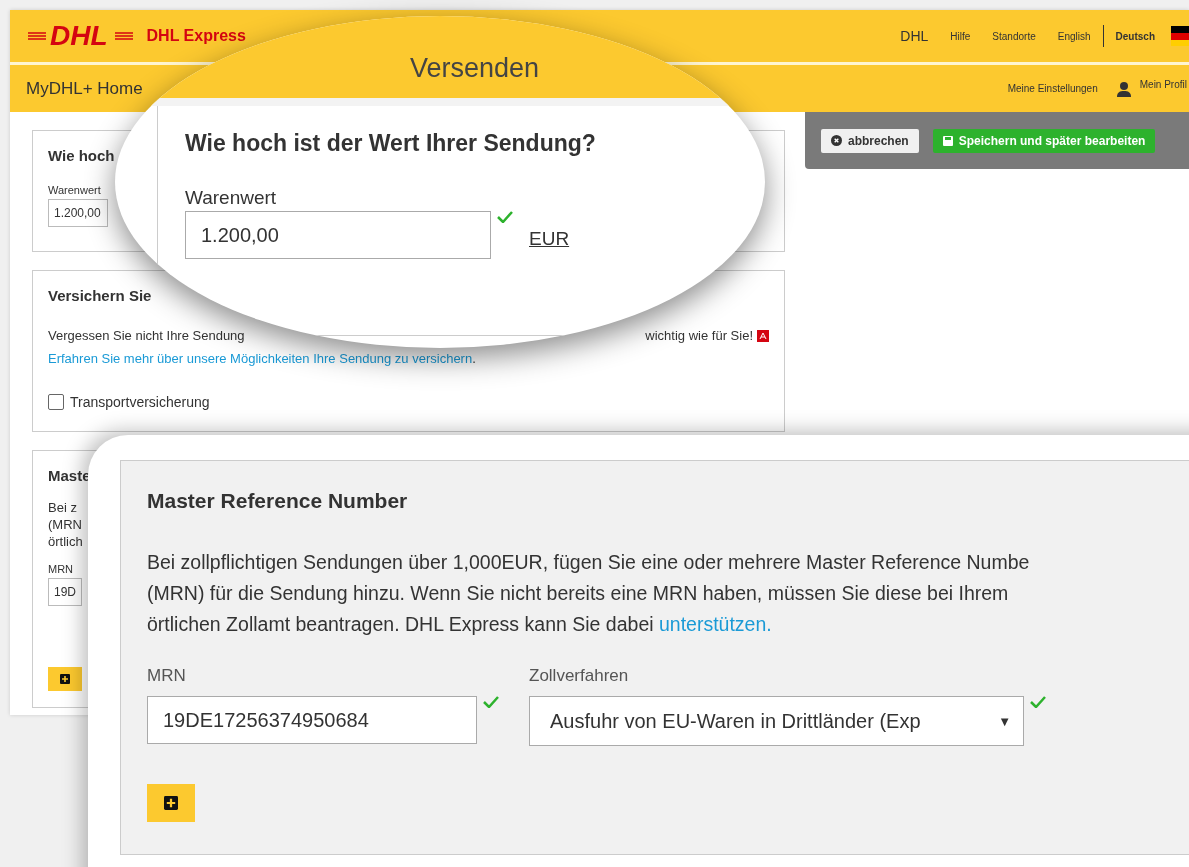 This screenshot has width=1189, height=867. Describe the element at coordinates (196, 36) in the screenshot. I see `brand-name: DHL Express` at that location.